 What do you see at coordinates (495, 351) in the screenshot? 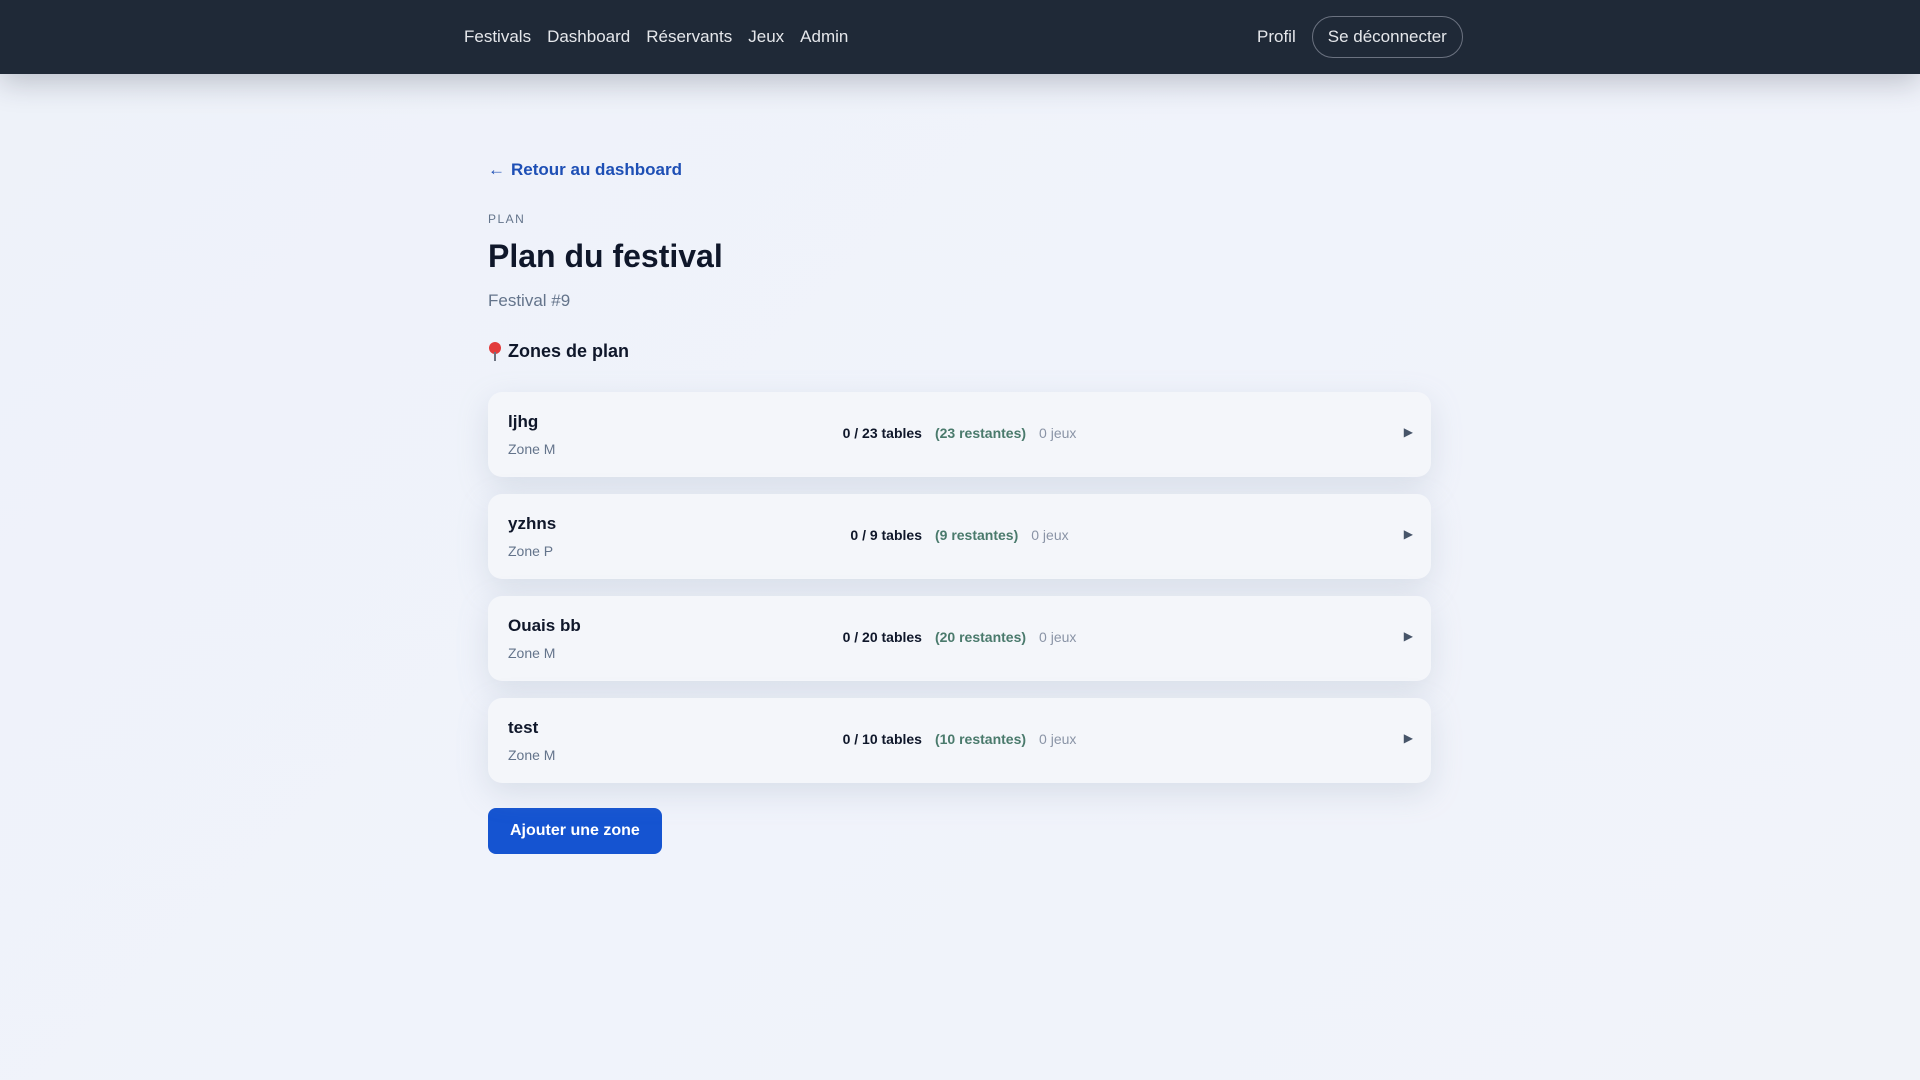
I see `pin-icon` at bounding box center [495, 351].